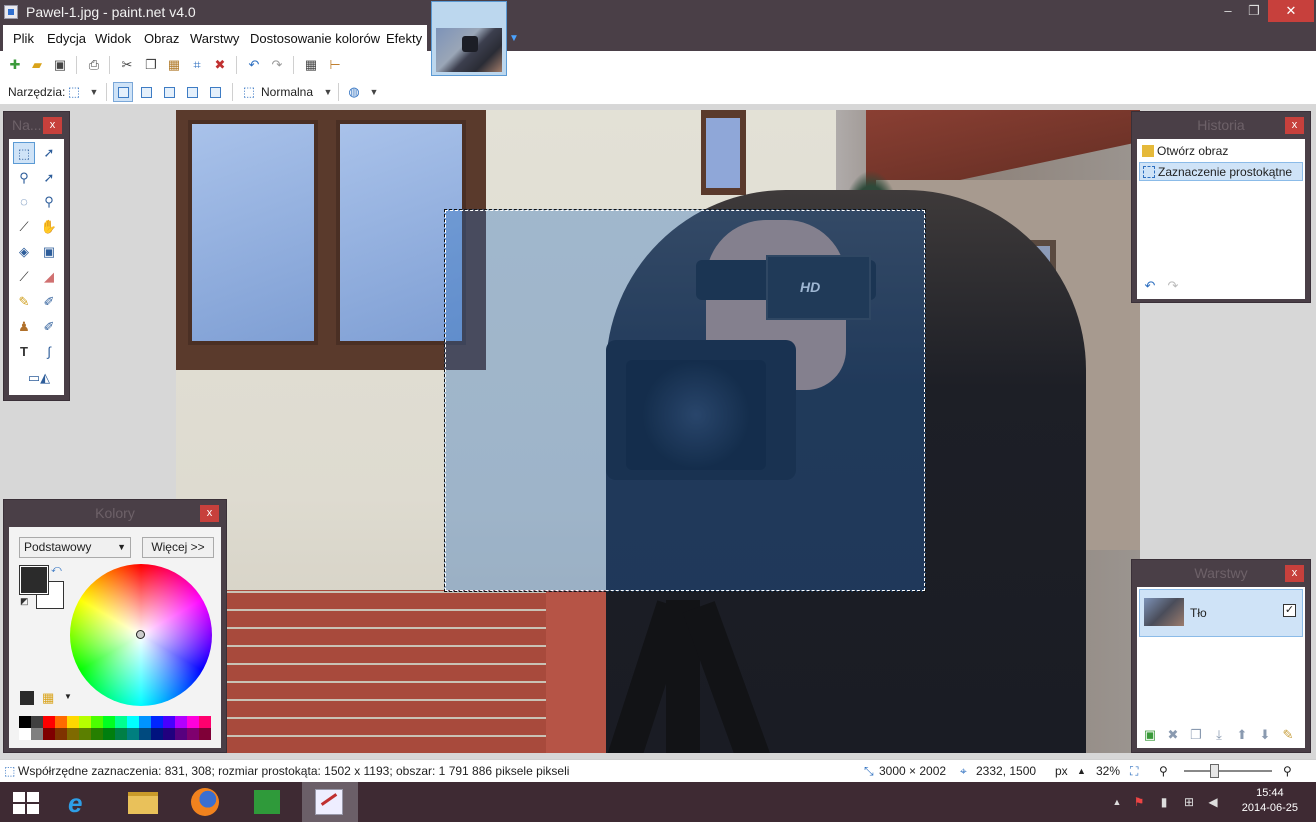  I want to click on zoom-slider-track, so click(1228, 771).